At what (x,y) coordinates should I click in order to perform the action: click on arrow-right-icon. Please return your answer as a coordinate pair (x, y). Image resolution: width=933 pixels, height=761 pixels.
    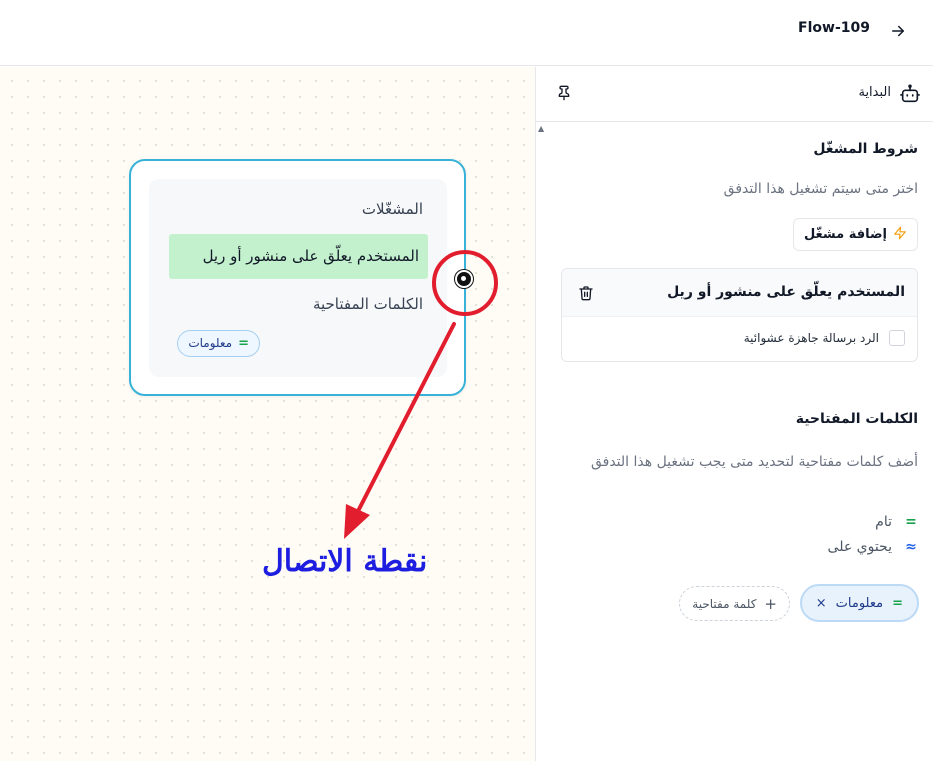
    Looking at the image, I should click on (898, 31).